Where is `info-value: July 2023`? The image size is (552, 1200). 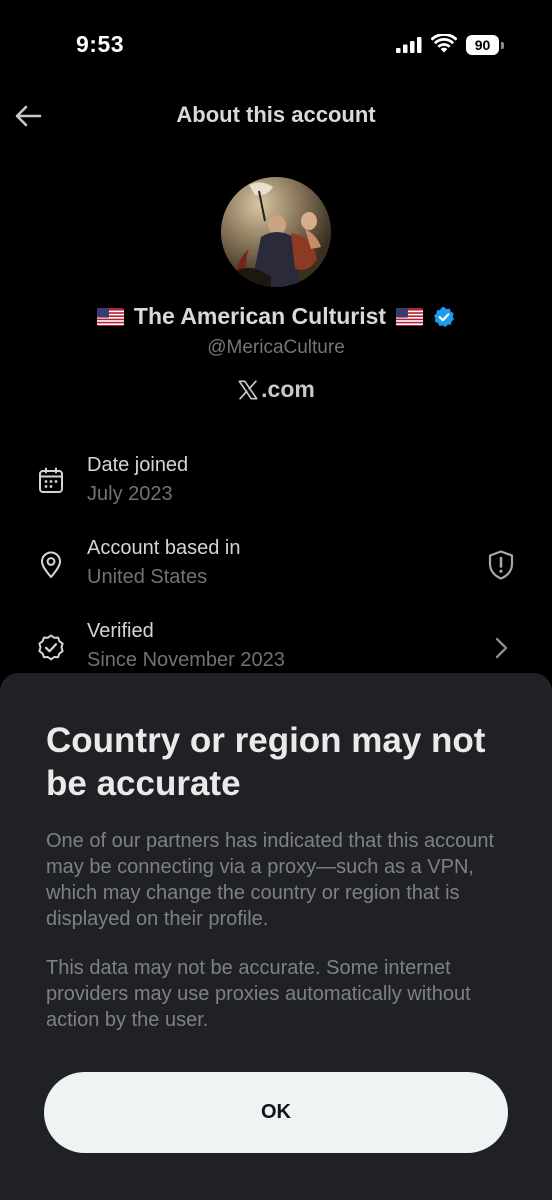 info-value: July 2023 is located at coordinates (130, 494).